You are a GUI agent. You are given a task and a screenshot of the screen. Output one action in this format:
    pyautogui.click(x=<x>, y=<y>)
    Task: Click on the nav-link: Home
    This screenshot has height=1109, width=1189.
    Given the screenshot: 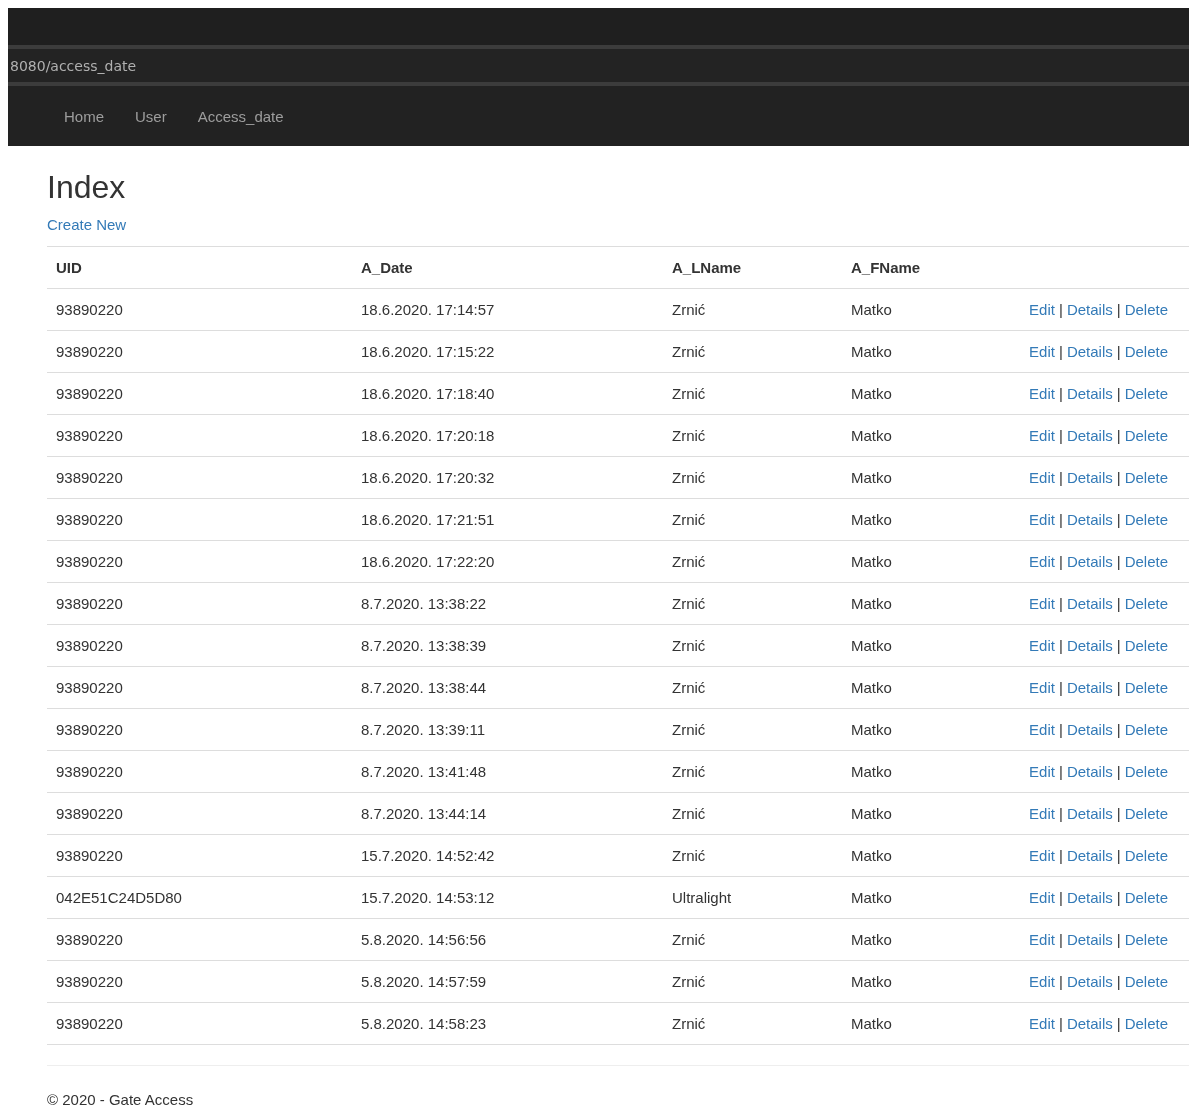 What is the action you would take?
    pyautogui.click(x=84, y=116)
    